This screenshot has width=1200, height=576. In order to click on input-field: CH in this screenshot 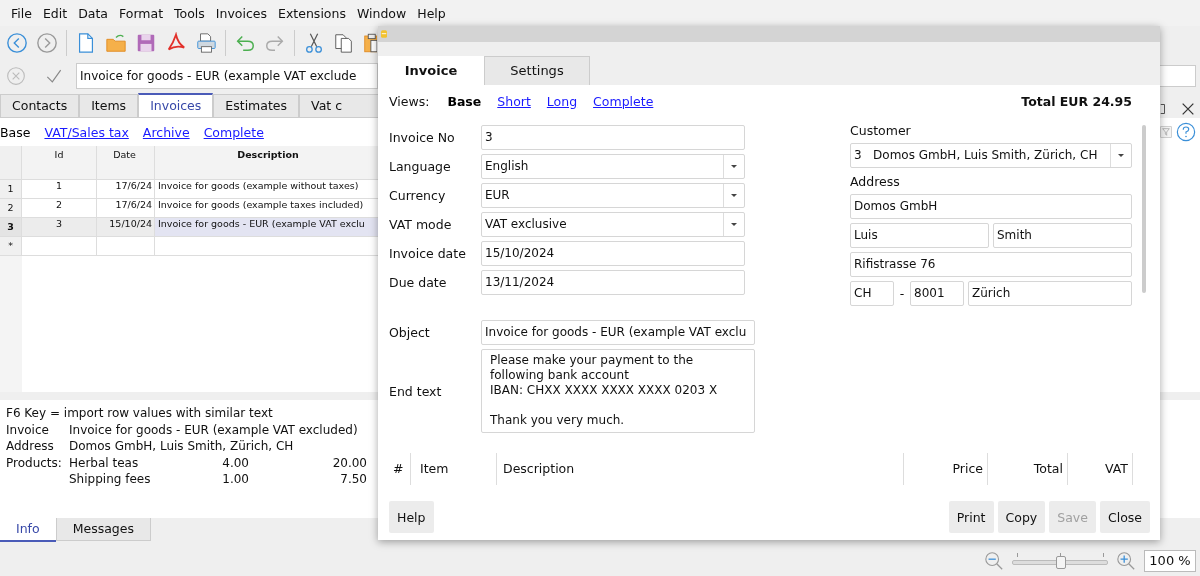, I will do `click(872, 293)`.